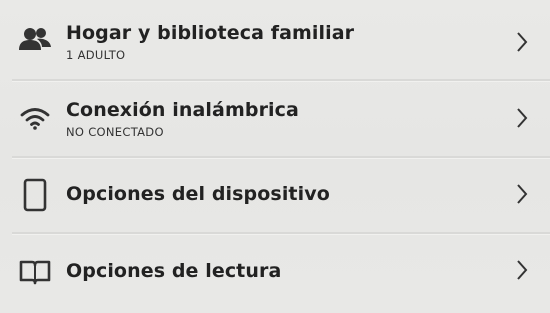  What do you see at coordinates (174, 271) in the screenshot?
I see `menu-item-title: Opciones de lectura` at bounding box center [174, 271].